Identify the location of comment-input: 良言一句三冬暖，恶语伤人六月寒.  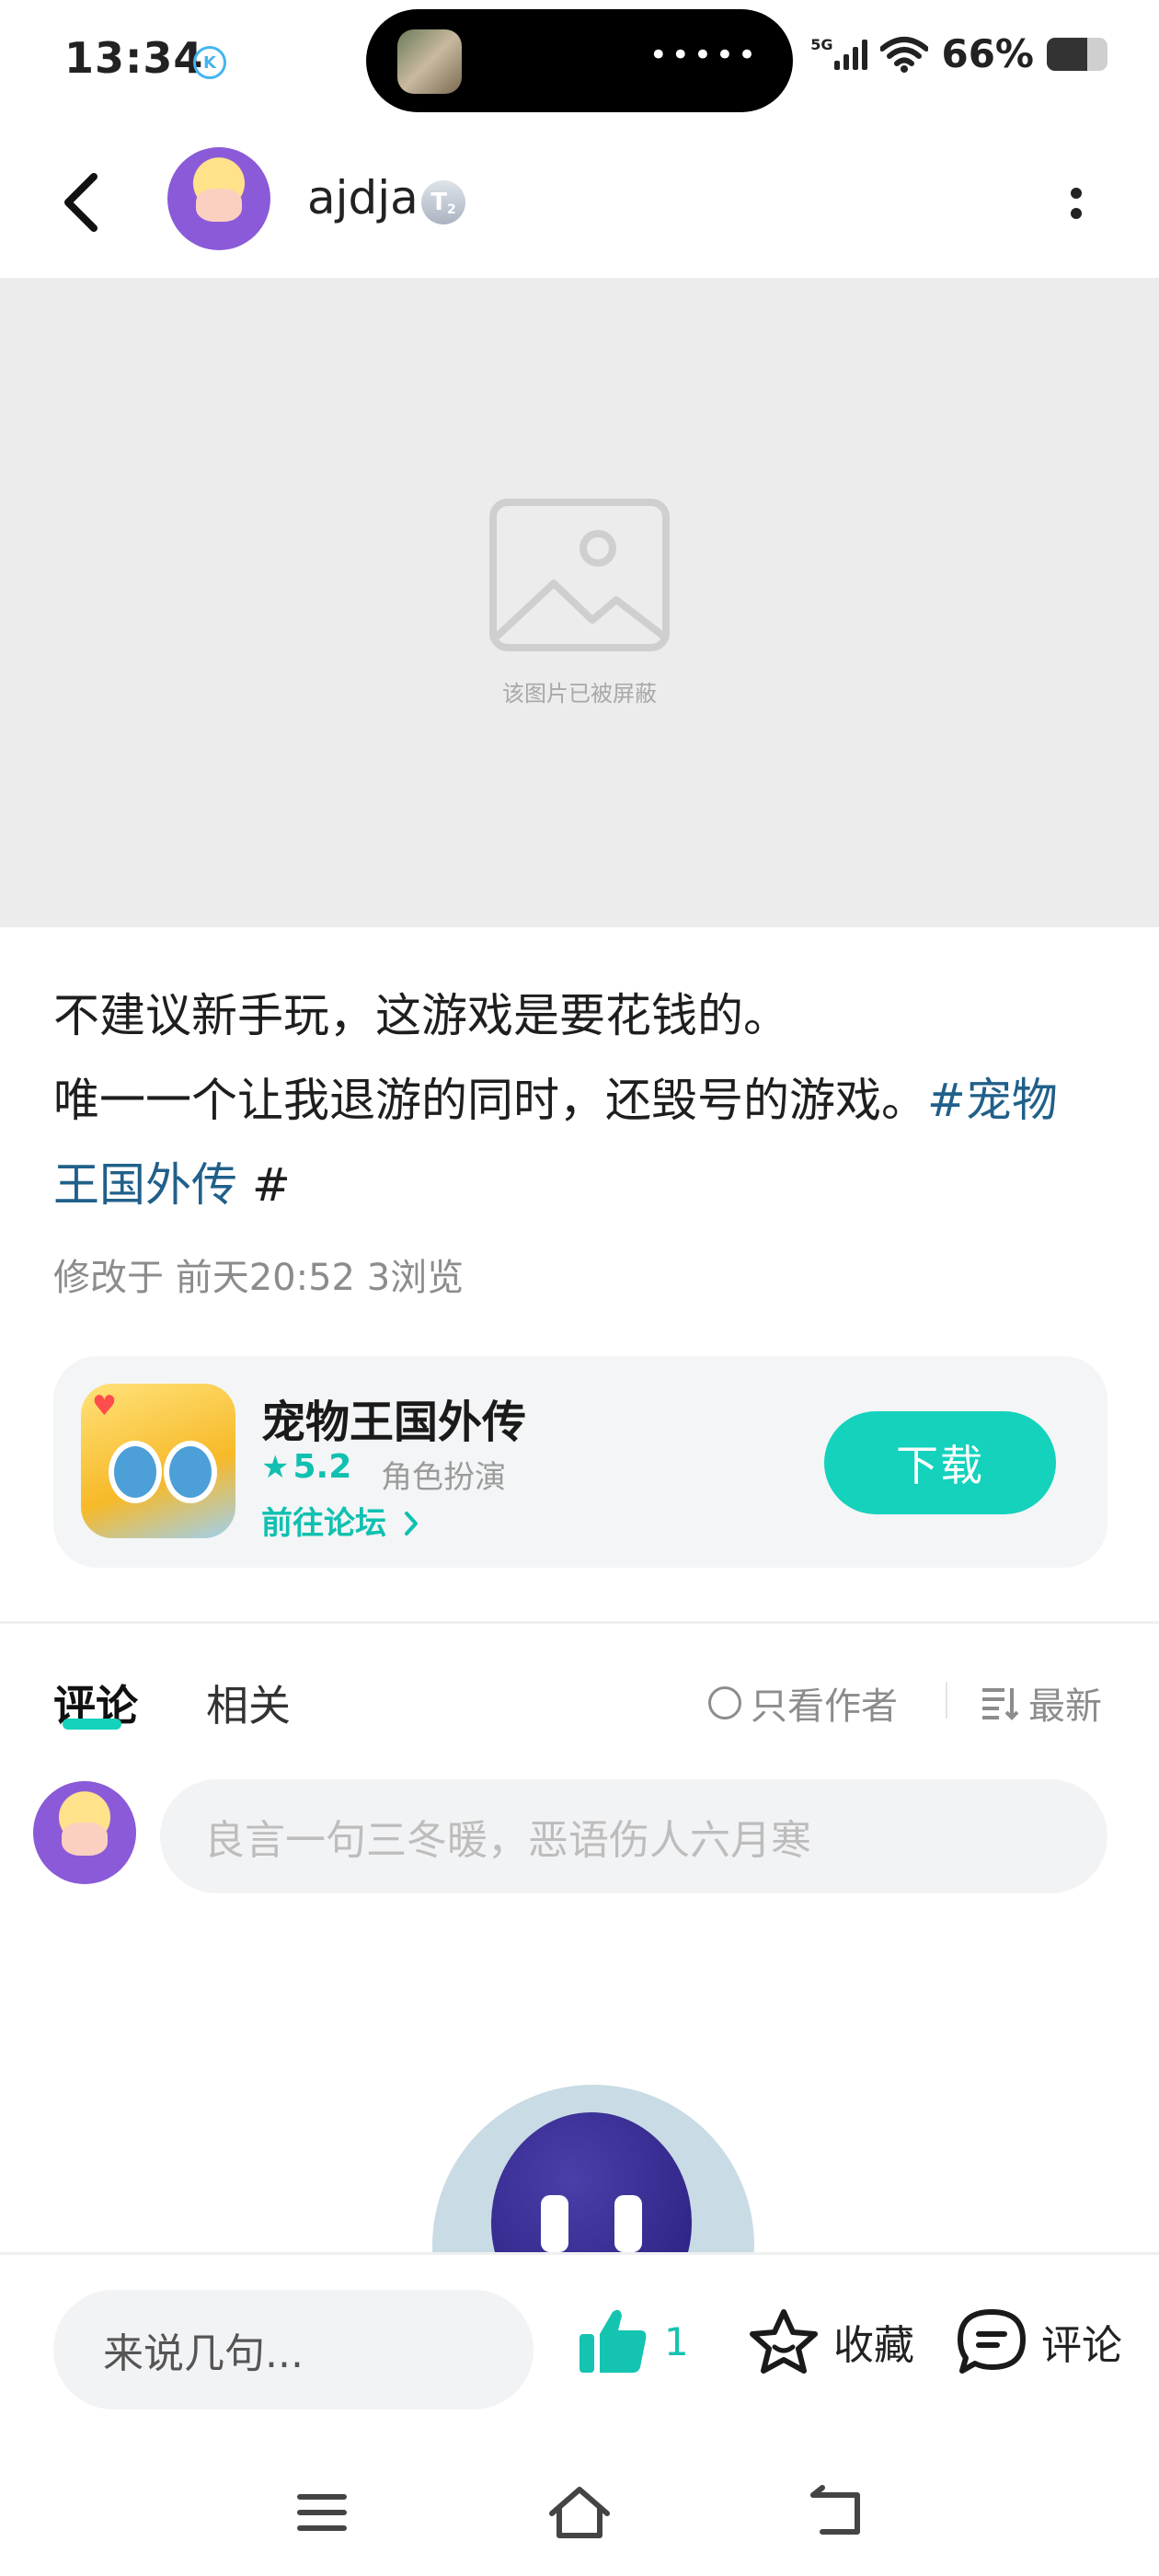
(633, 1836).